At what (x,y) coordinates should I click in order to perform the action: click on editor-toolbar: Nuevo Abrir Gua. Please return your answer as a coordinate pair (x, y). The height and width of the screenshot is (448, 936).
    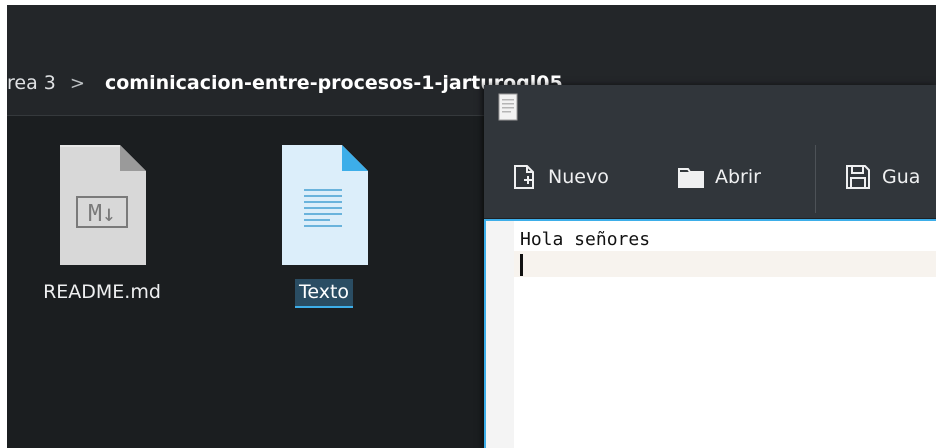
    Looking at the image, I should click on (710, 175).